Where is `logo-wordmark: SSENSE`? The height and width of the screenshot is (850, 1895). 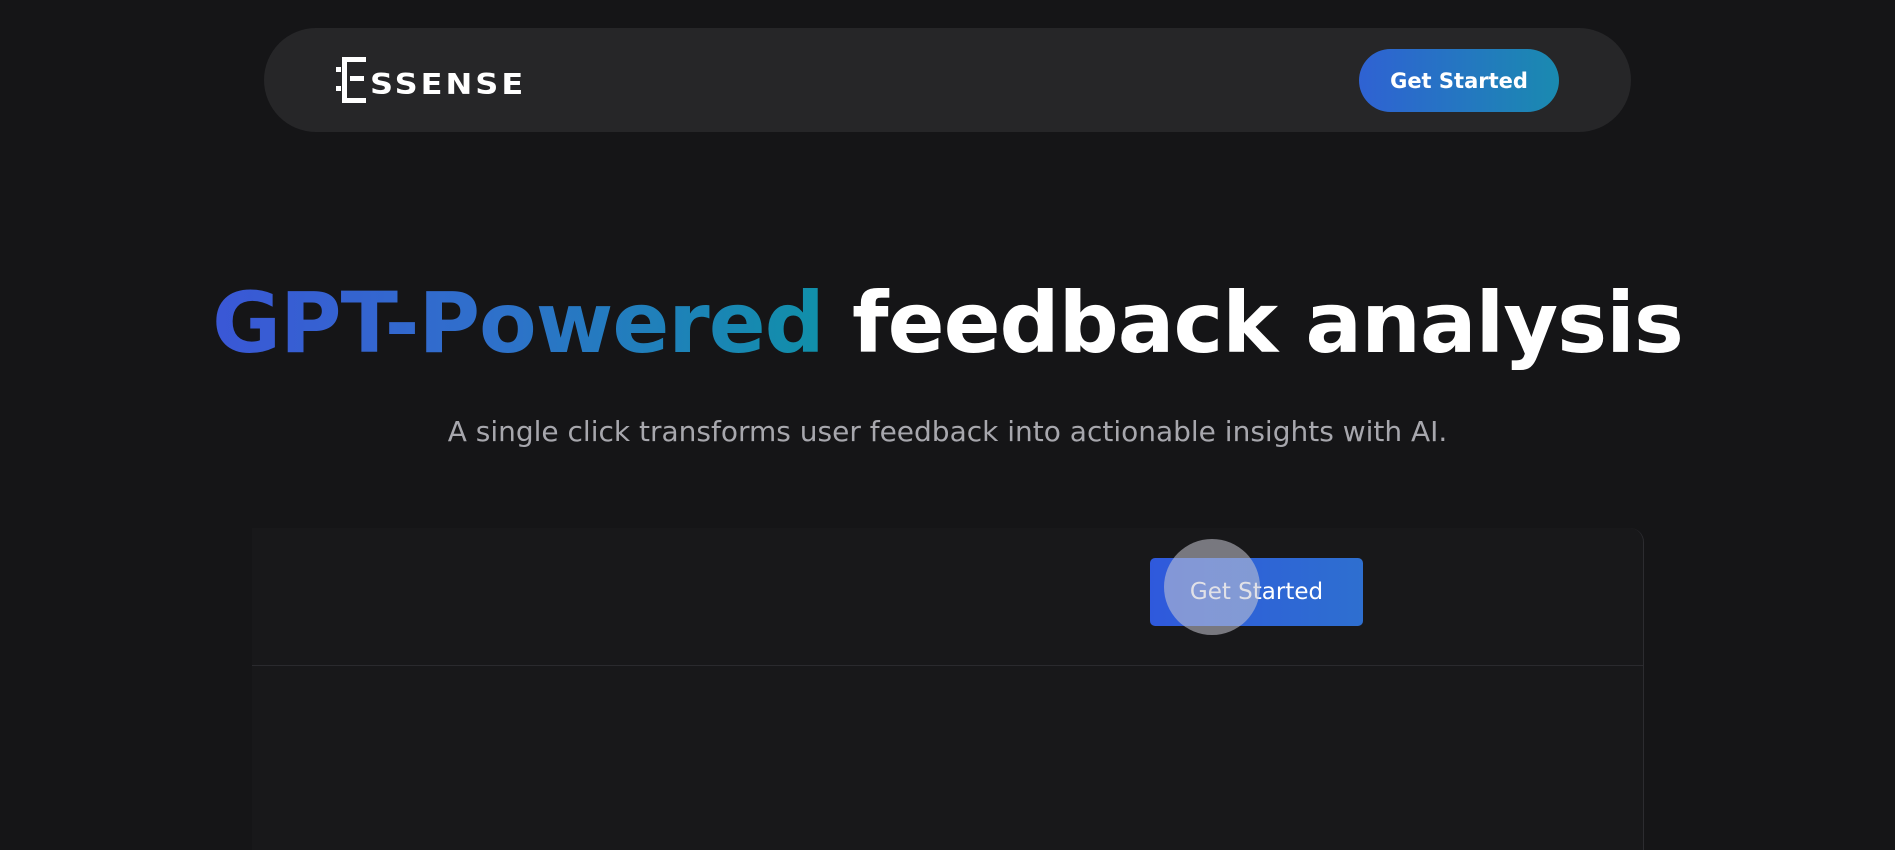 logo-wordmark: SSENSE is located at coordinates (448, 84).